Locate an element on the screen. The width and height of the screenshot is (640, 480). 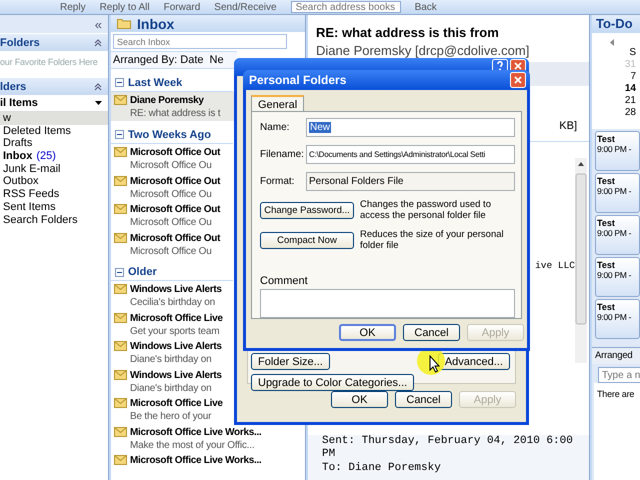
message-sender: Microsoft Office Live is located at coordinates (176, 318).